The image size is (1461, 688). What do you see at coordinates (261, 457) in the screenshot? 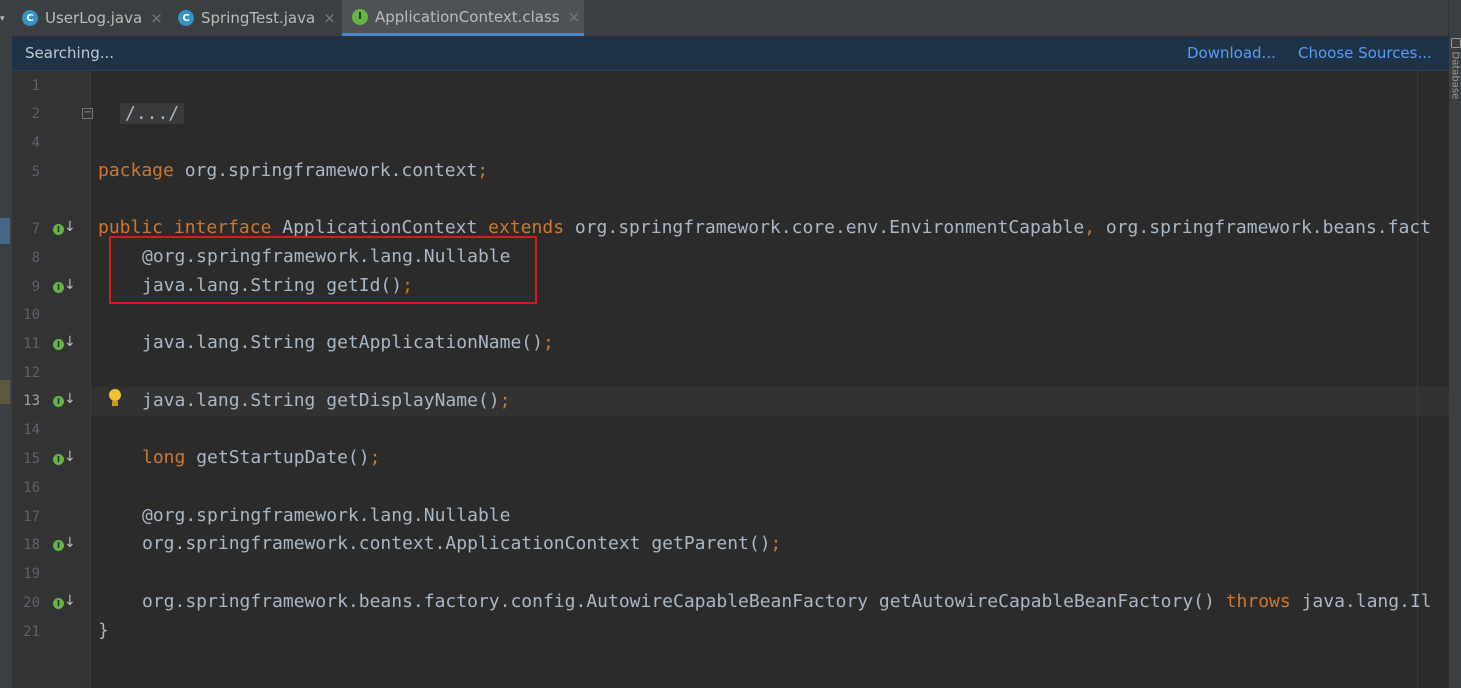
I see `code-line-getstartupdate: long getStartupDate();` at bounding box center [261, 457].